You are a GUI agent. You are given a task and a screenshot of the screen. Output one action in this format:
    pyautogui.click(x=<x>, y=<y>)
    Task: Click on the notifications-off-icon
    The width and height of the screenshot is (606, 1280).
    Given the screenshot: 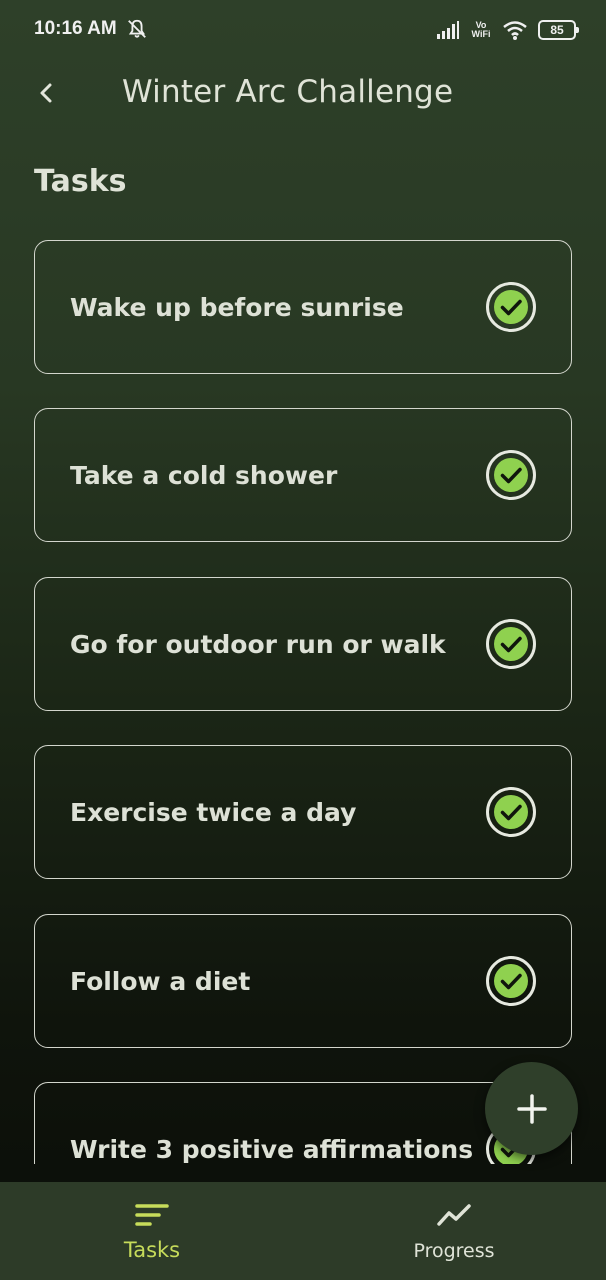 What is the action you would take?
    pyautogui.click(x=137, y=28)
    